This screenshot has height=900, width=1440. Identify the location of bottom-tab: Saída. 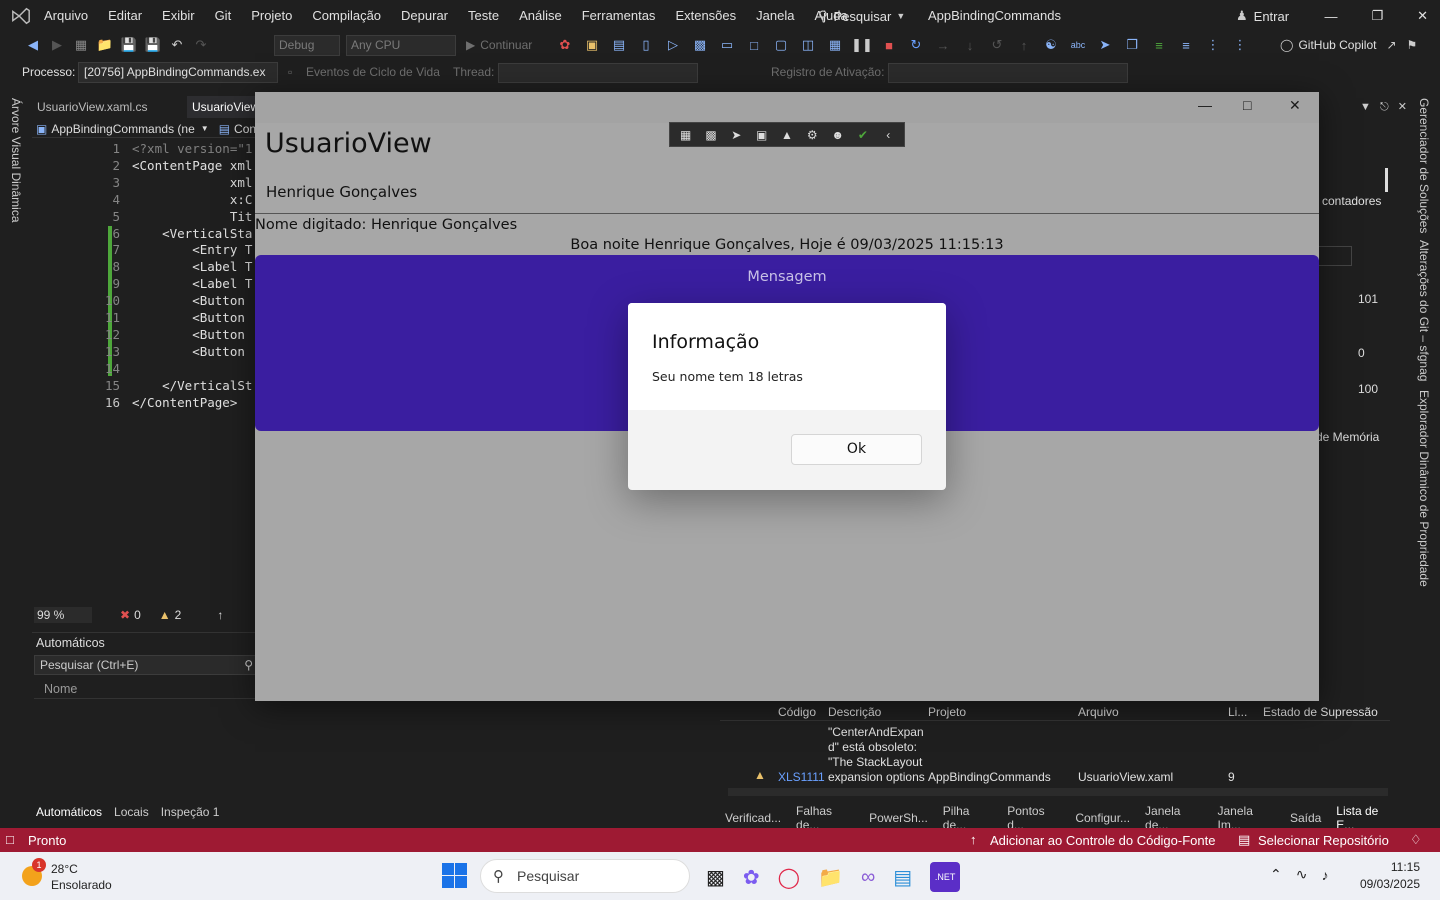
(1305, 818).